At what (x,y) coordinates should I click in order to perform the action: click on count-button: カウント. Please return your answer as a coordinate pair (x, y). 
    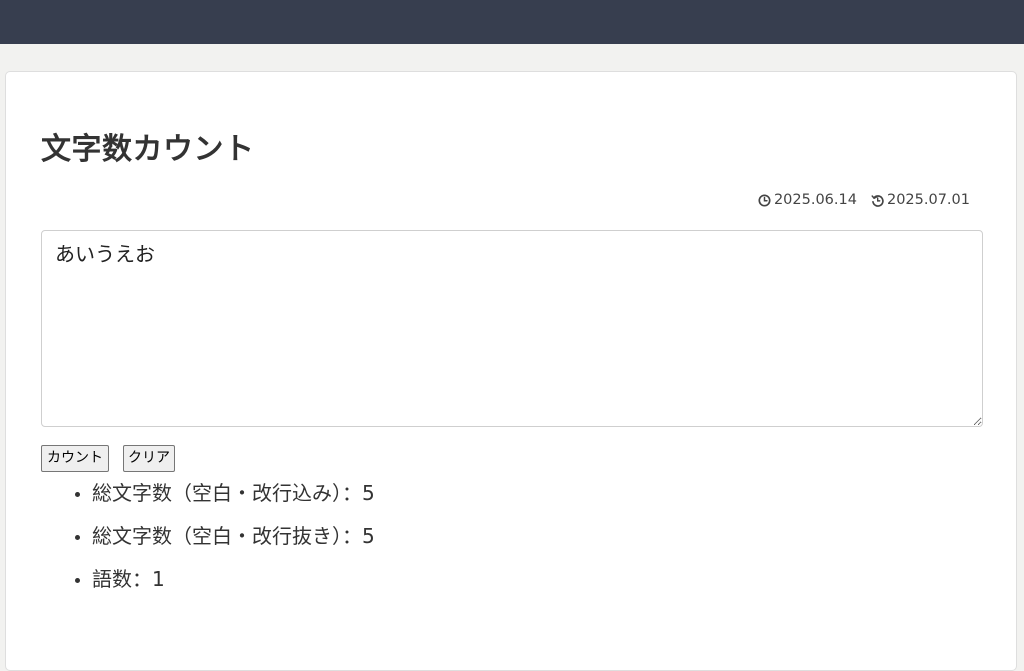
    Looking at the image, I should click on (75, 458).